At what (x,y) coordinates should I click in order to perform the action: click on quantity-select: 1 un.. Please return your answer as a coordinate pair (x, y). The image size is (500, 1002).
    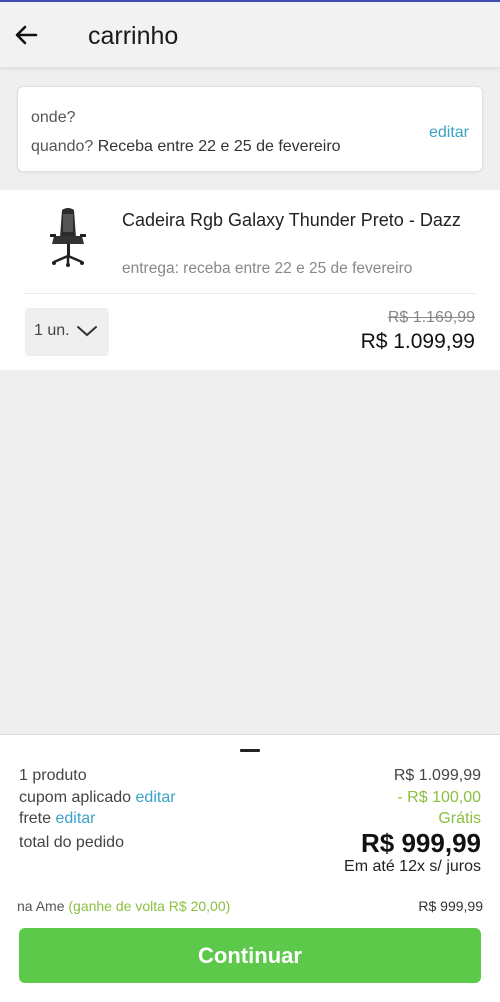
    Looking at the image, I should click on (67, 332).